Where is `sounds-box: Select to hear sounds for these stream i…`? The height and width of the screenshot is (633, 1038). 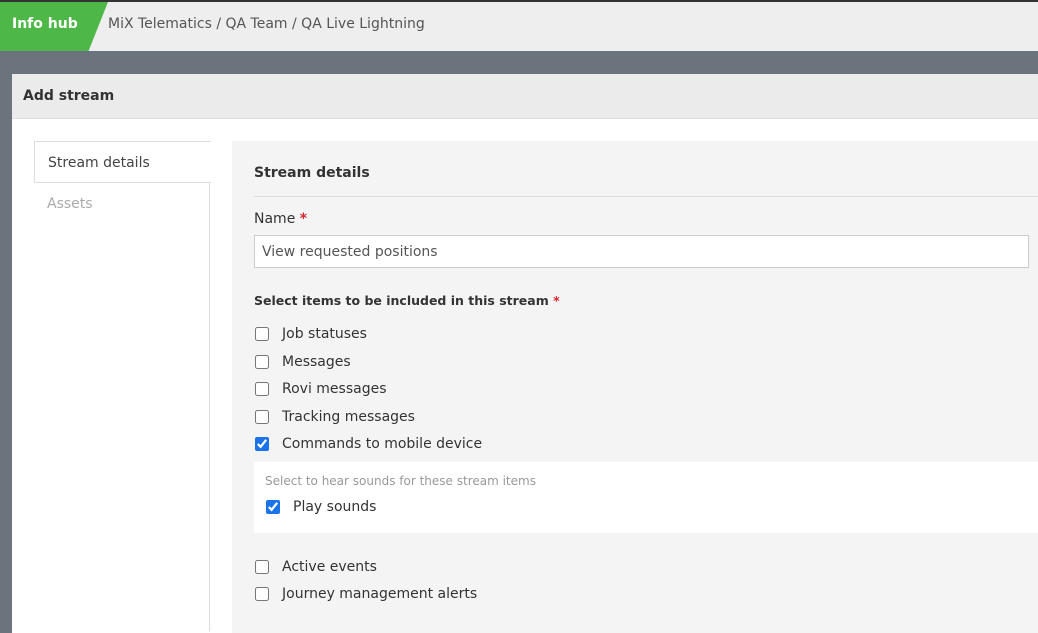
sounds-box: Select to hear sounds for these stream i… is located at coordinates (646, 497).